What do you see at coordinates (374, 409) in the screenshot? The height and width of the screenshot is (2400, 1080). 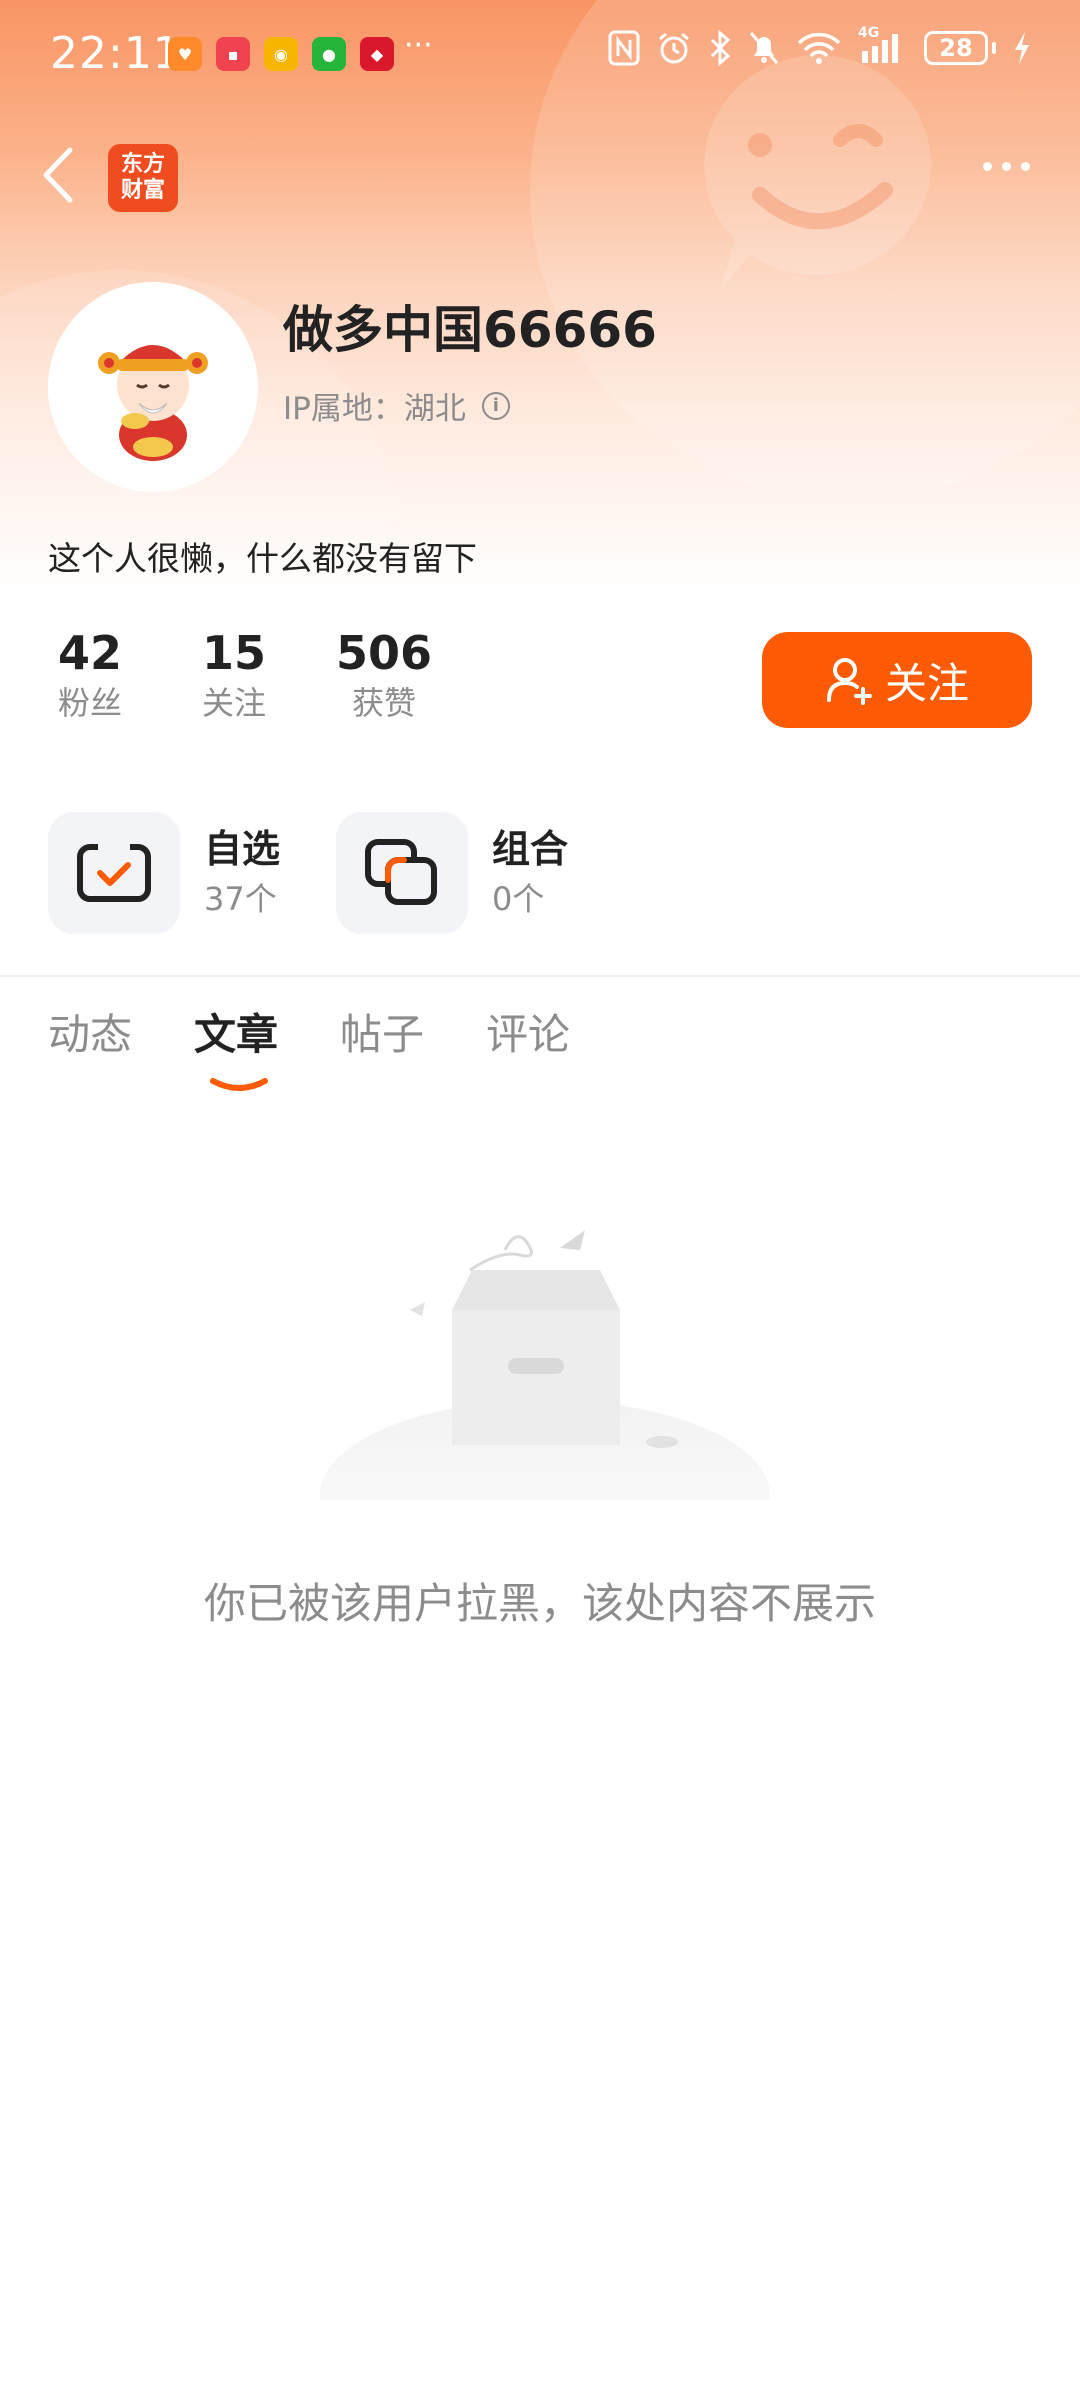 I see `ip-location-label: IP属地：湖北` at bounding box center [374, 409].